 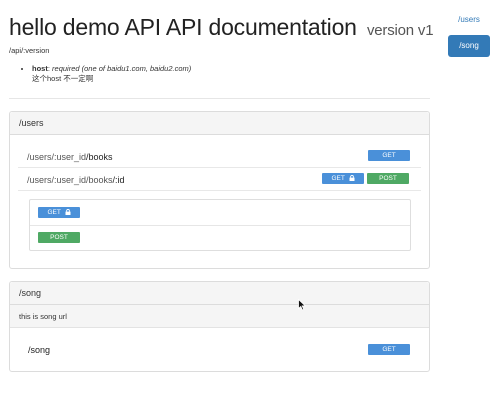 I want to click on endpoint-path: /users/:user_id/books/:id, so click(x=76, y=180).